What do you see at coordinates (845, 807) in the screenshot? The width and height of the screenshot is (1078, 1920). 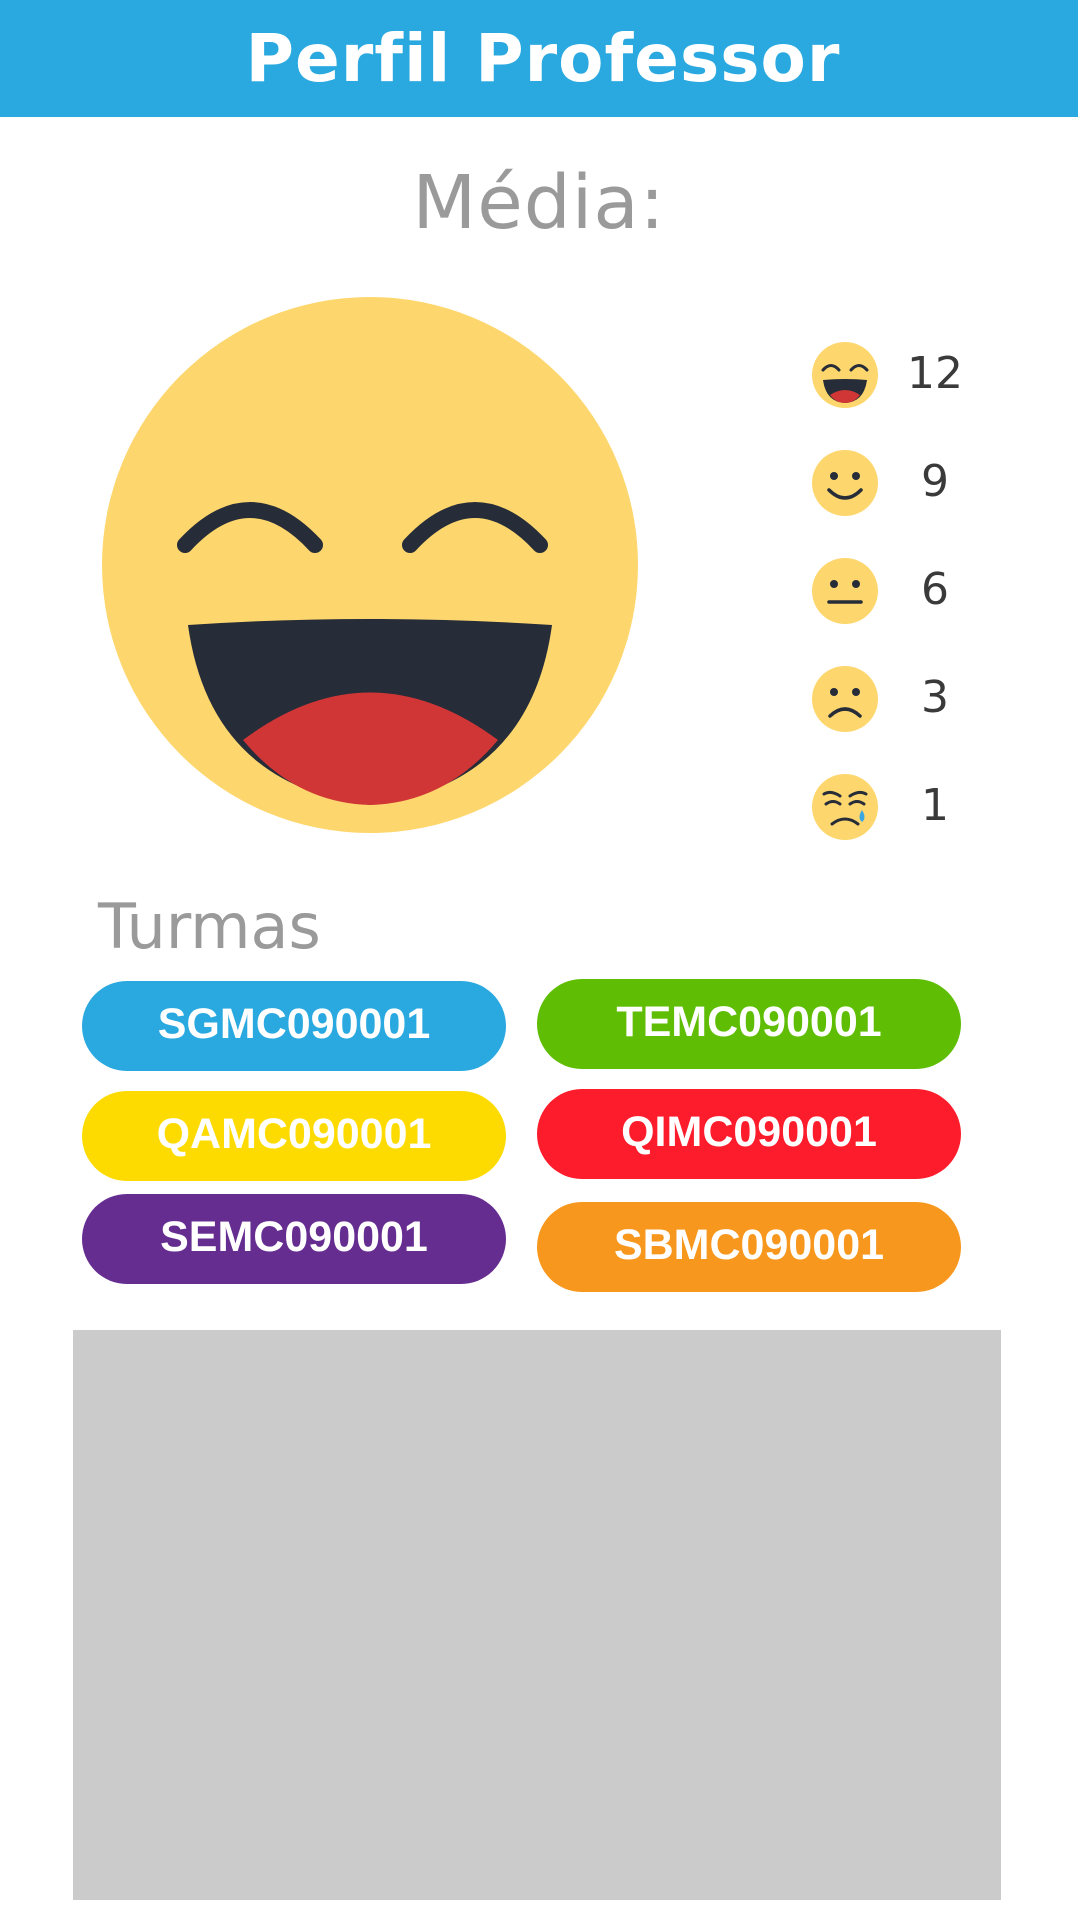 I see `crying-face-icon` at bounding box center [845, 807].